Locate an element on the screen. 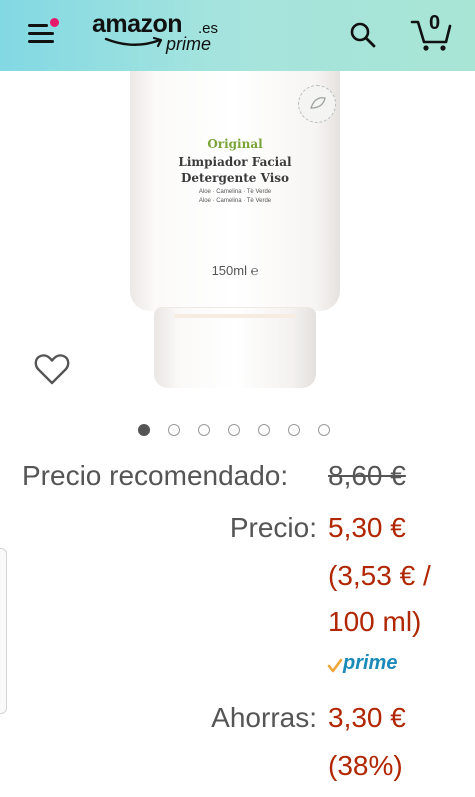  tube-cap is located at coordinates (235, 347).